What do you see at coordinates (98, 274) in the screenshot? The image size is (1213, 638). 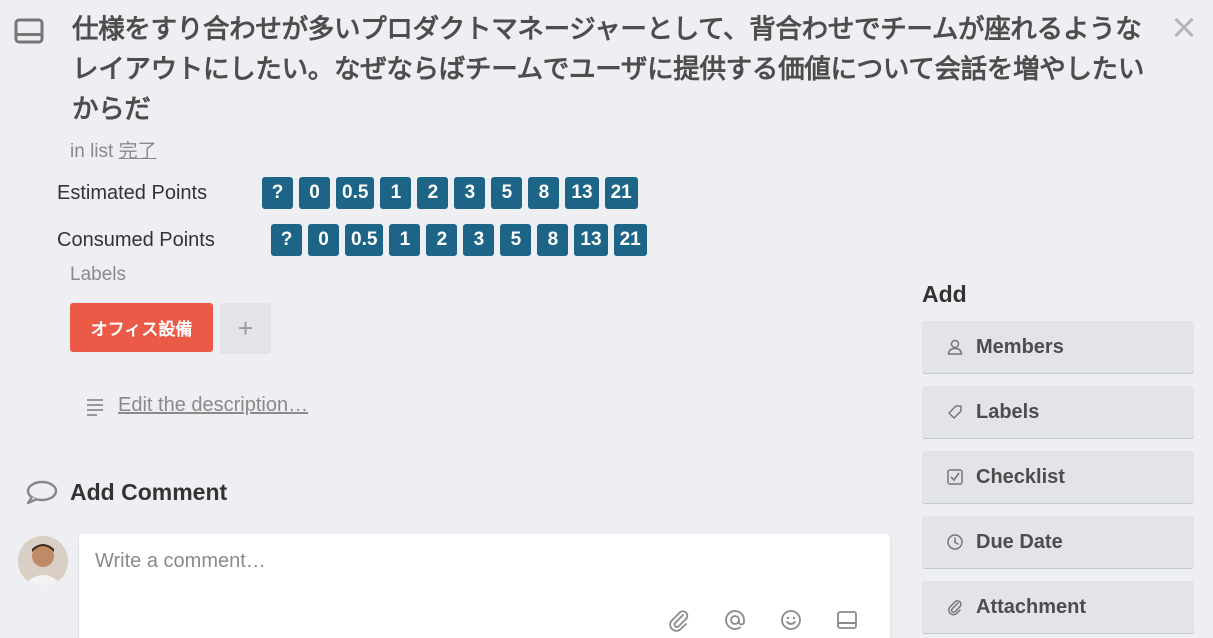 I see `labels-heading: Labels` at bounding box center [98, 274].